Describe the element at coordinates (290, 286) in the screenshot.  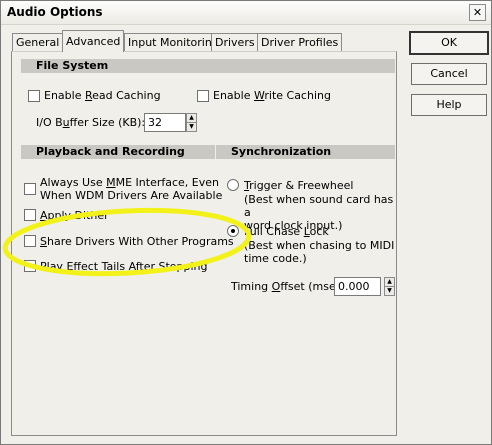
I see `timing-offset-label: Timing Offset (msec):` at that location.